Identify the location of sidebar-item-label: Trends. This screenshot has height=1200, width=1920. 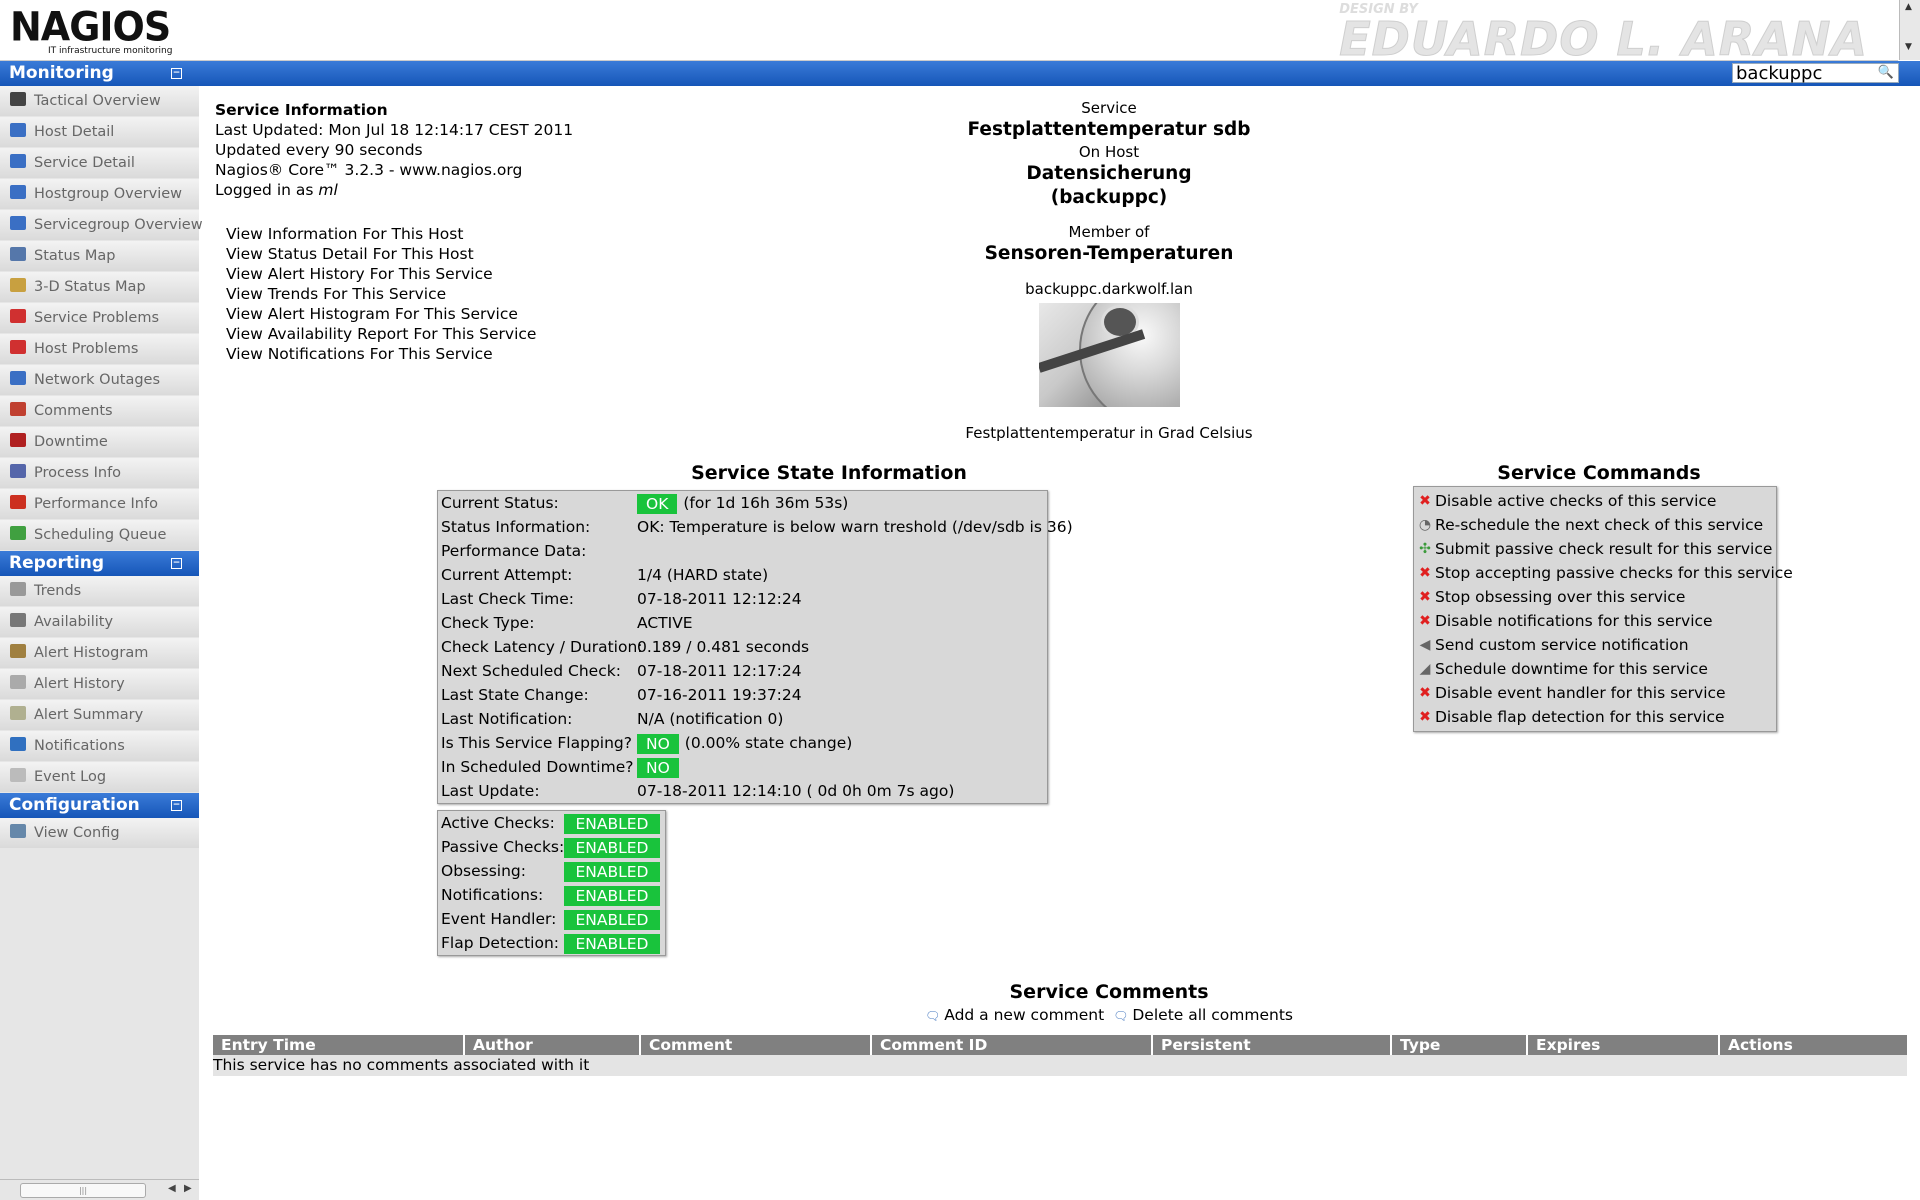
(58, 591).